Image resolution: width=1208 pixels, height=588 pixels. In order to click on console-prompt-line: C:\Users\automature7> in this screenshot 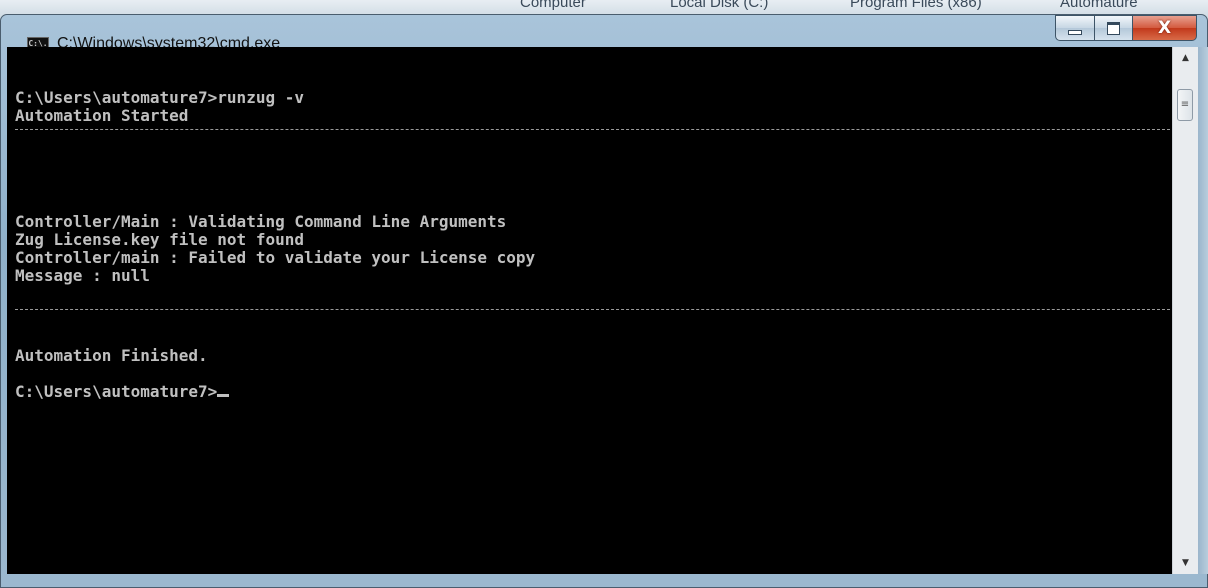, I will do `click(122, 391)`.